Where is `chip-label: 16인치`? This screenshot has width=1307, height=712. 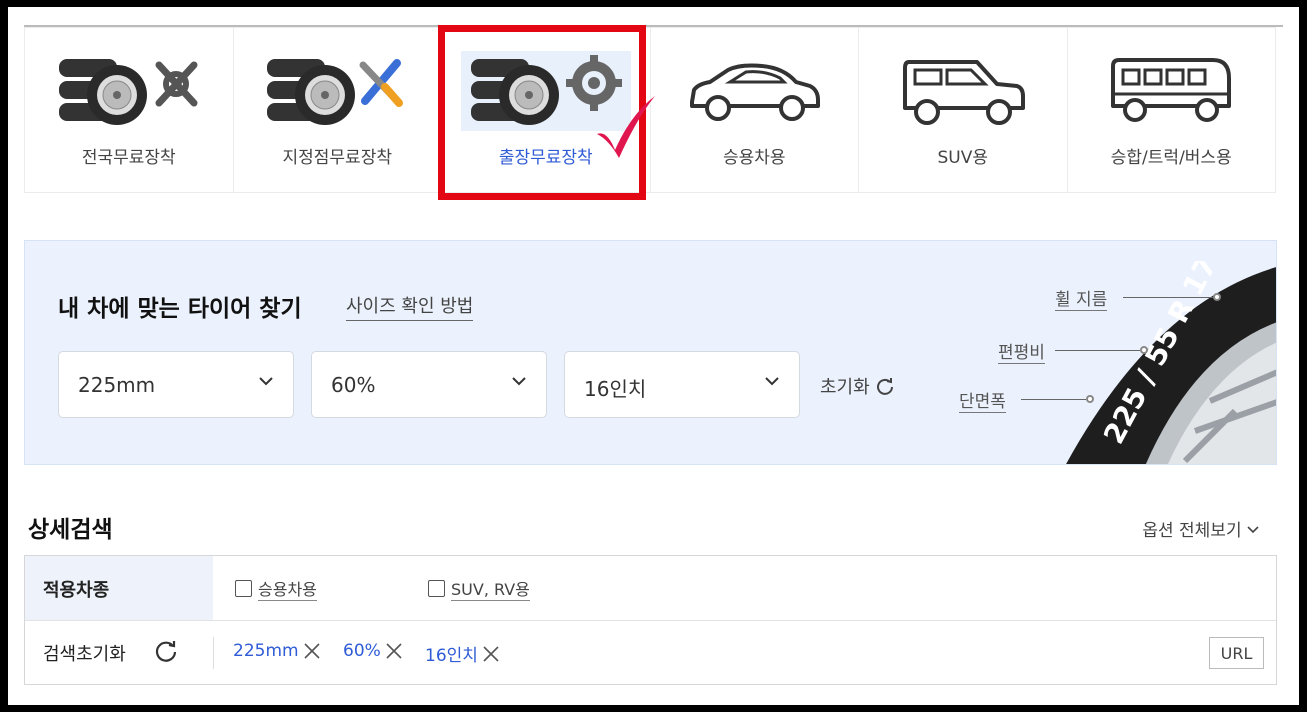 chip-label: 16인치 is located at coordinates (451, 656).